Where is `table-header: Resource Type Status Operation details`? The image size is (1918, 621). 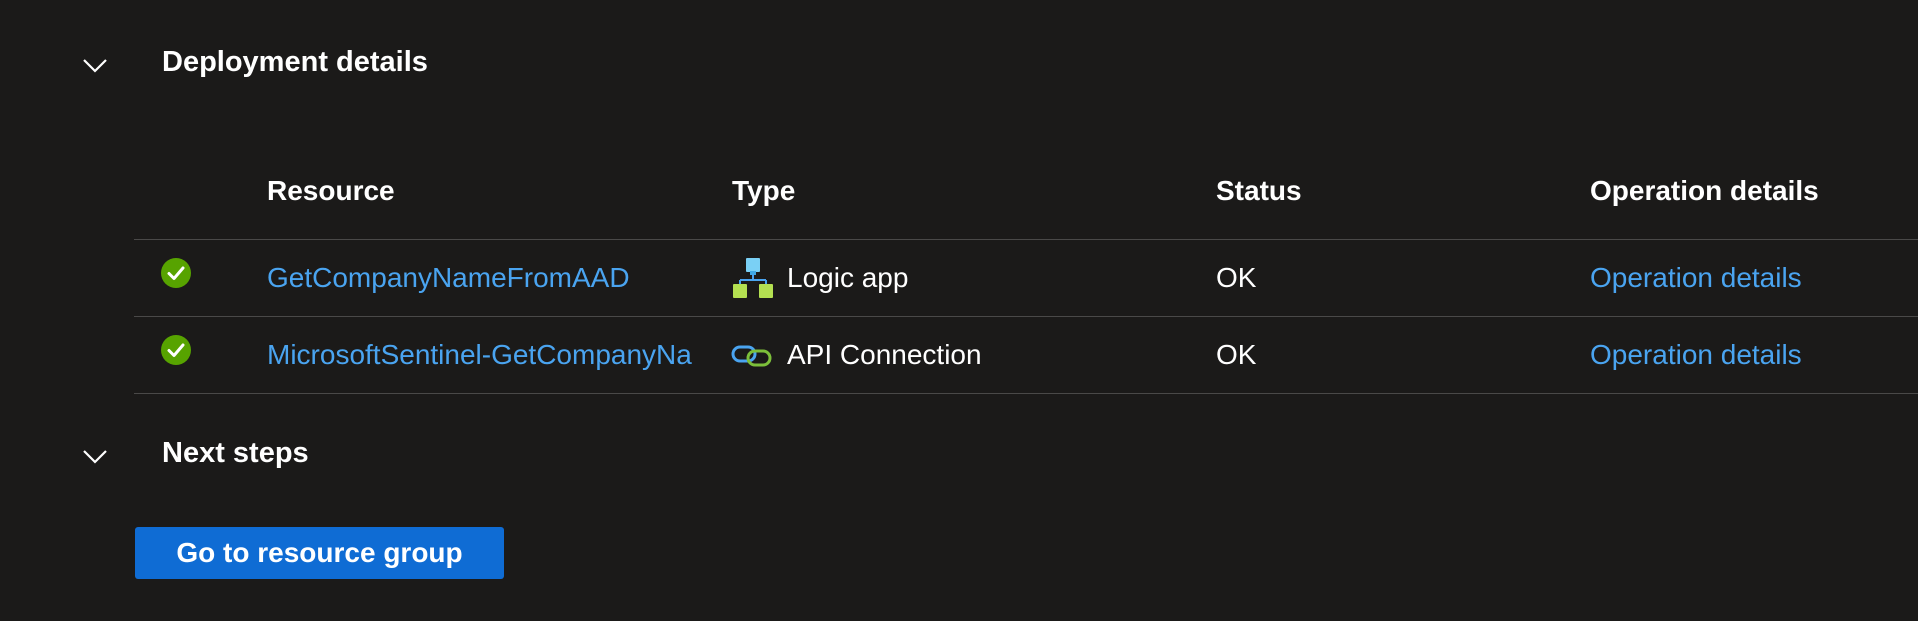
table-header: Resource Type Status Operation details is located at coordinates (1026, 200).